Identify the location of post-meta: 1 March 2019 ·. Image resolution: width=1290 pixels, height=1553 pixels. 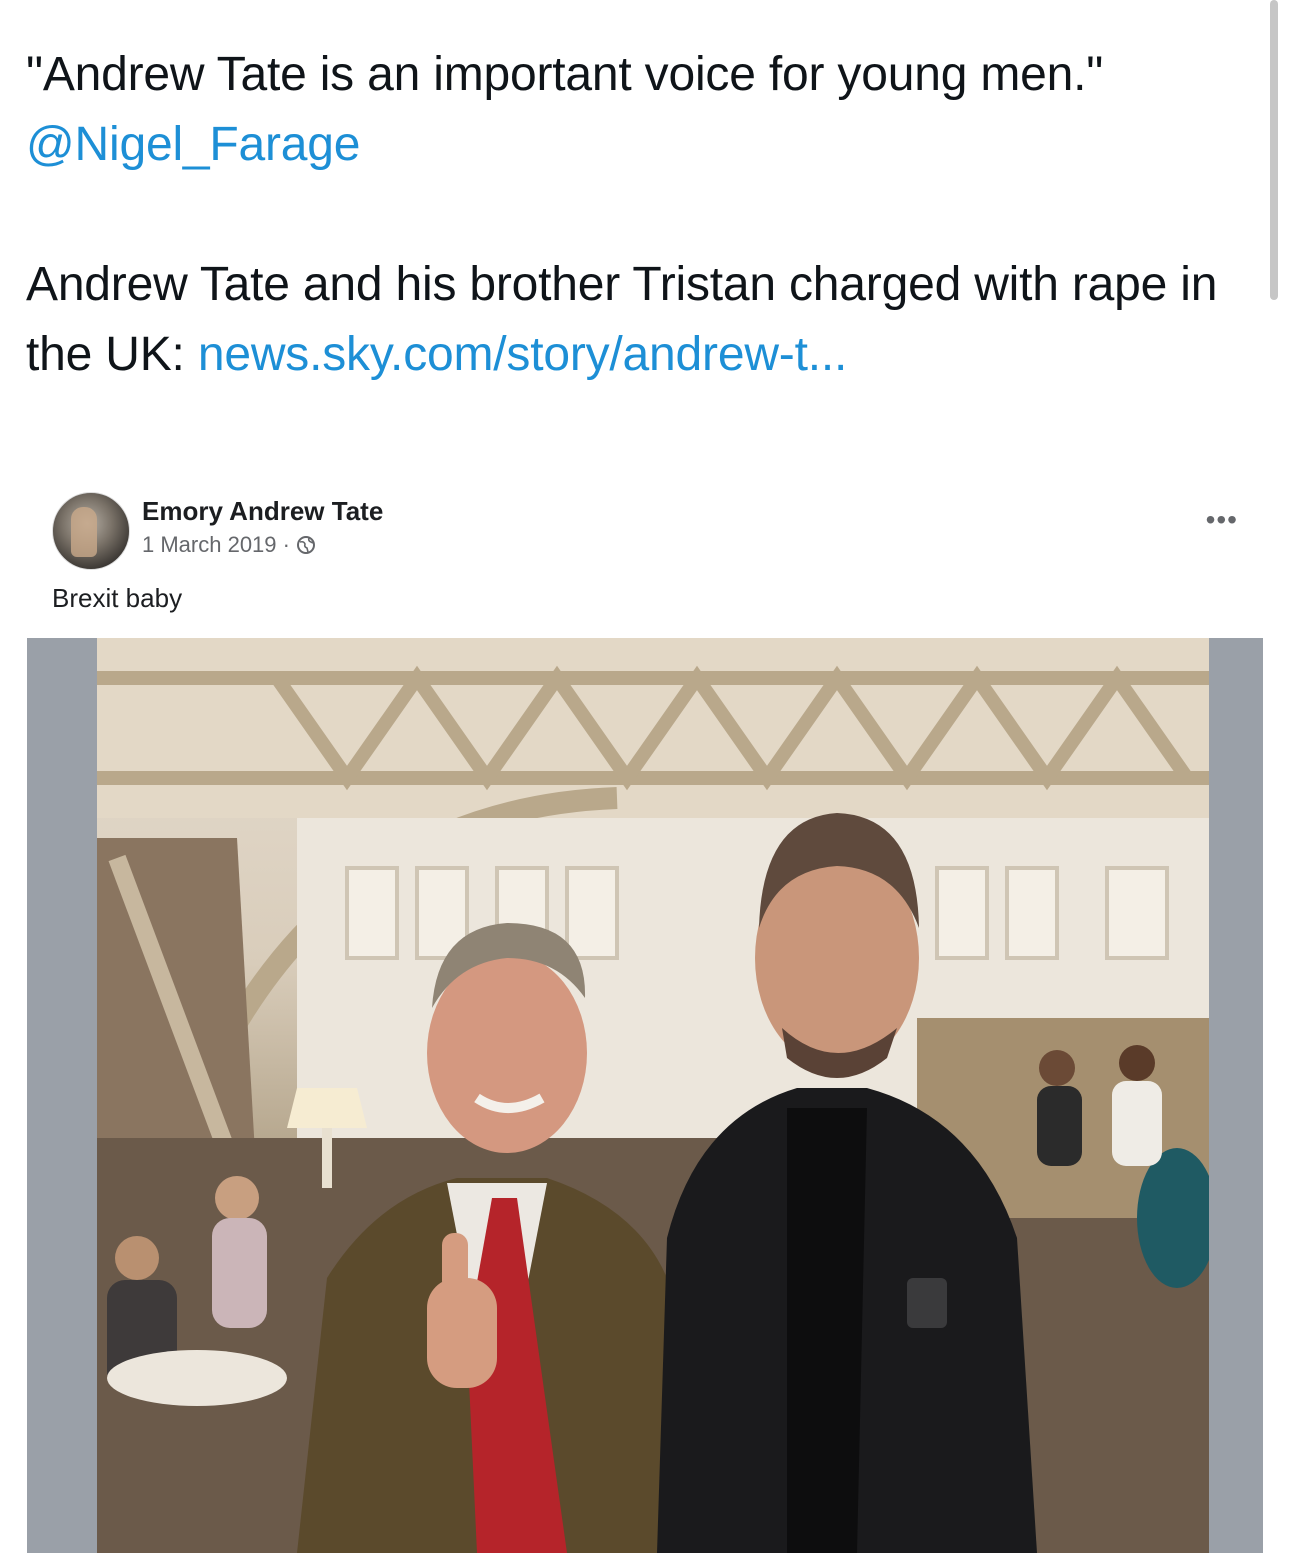
(229, 545).